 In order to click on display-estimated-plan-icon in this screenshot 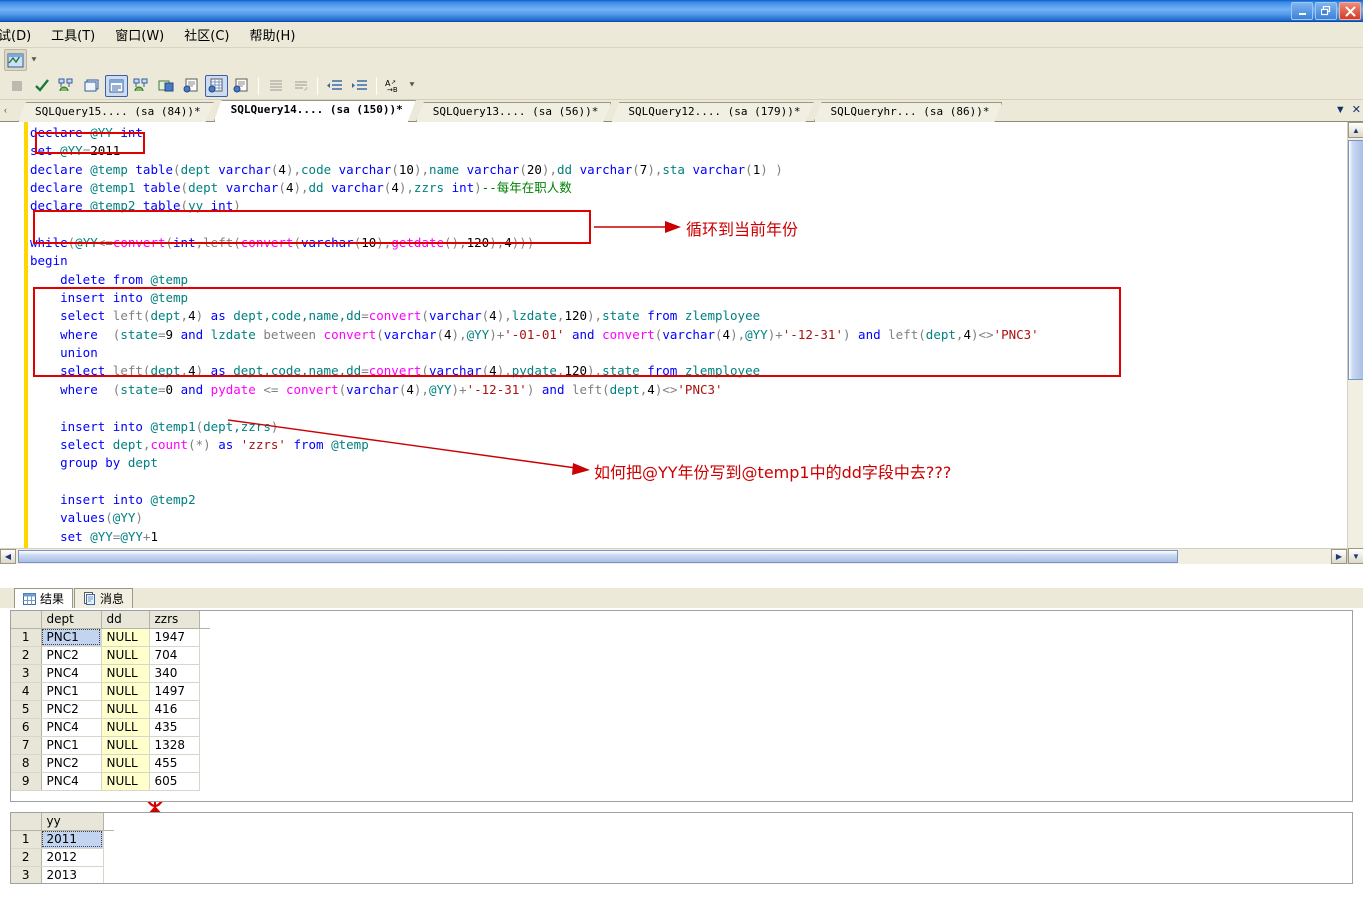, I will do `click(66, 86)`.